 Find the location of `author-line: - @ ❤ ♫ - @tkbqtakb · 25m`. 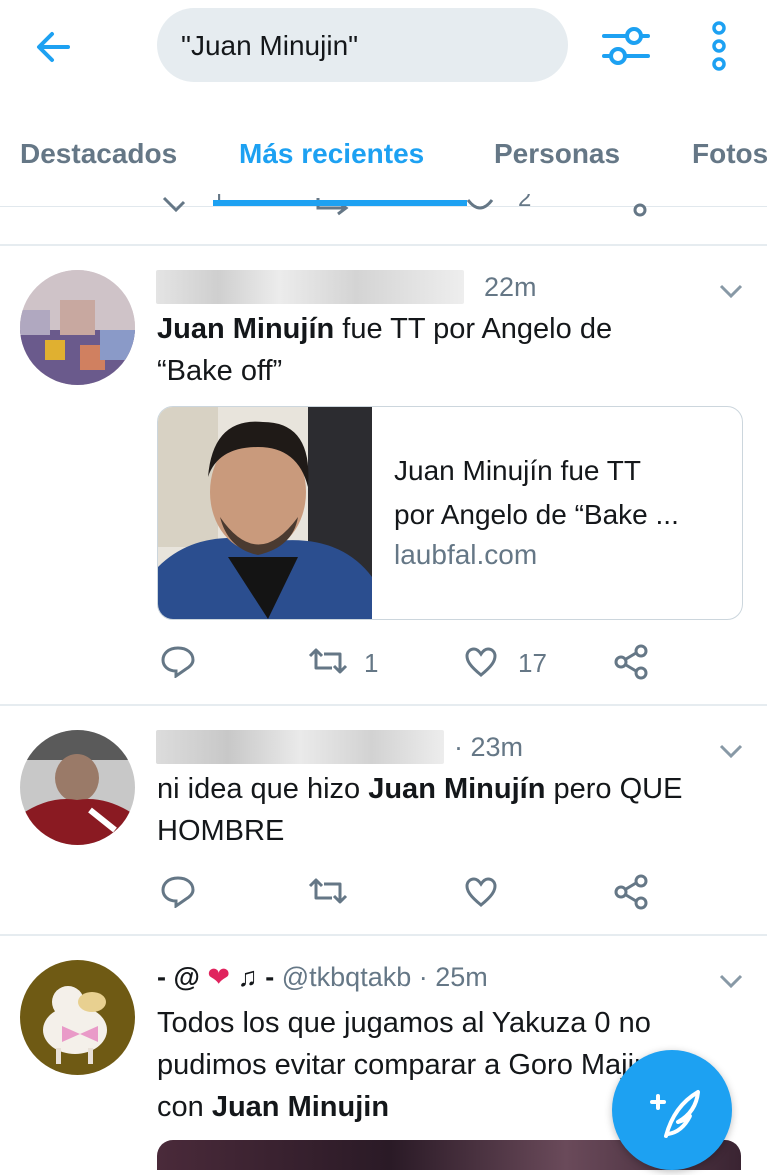

author-line: - @ ❤ ♫ - @tkbqtakb · 25m is located at coordinates (322, 977).